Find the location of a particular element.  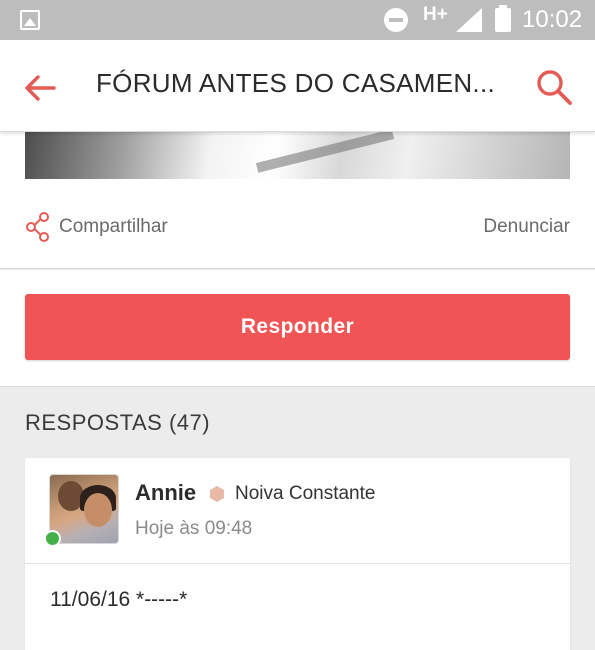

battery-icon is located at coordinates (503, 18).